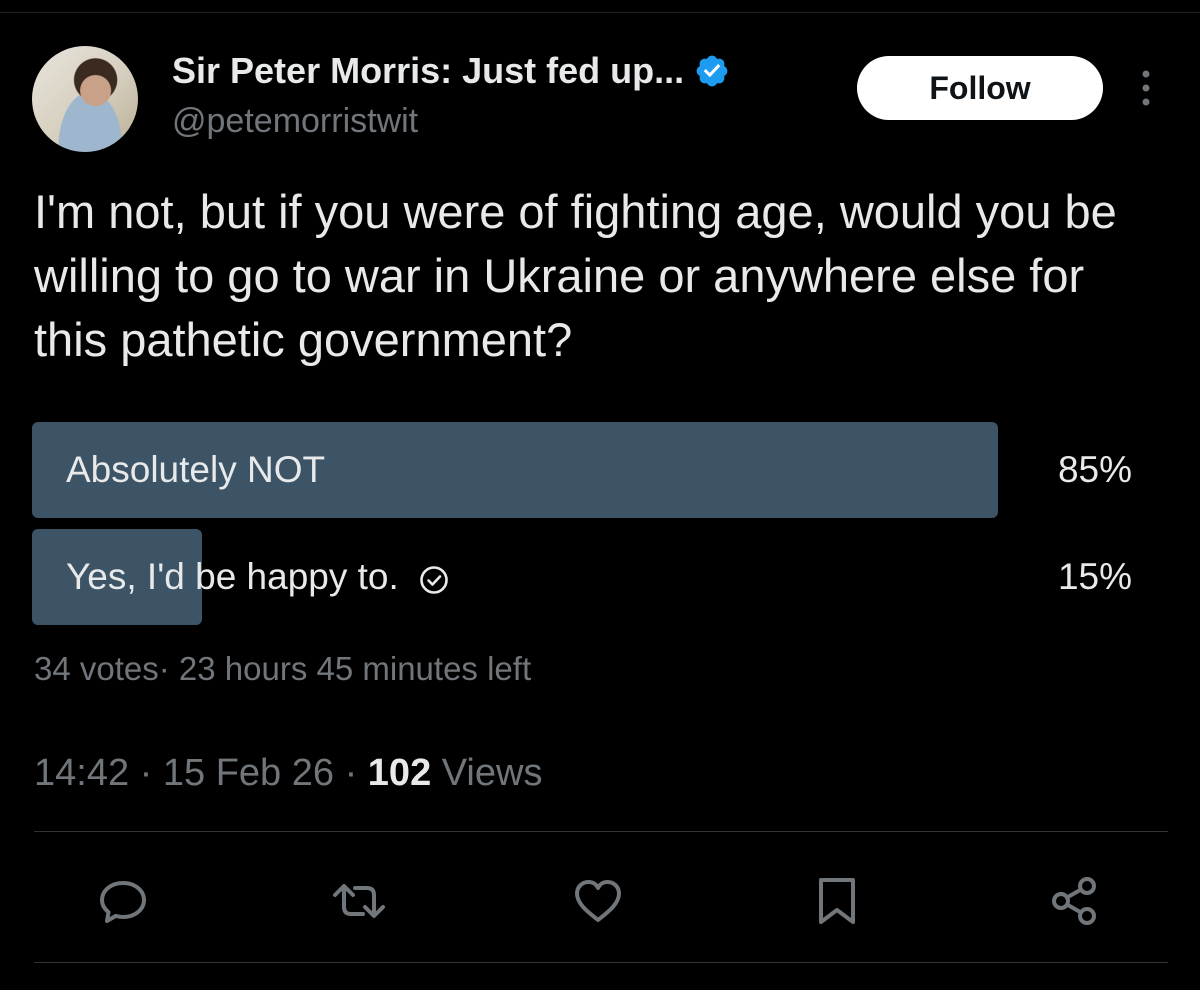  I want to click on avatar, so click(85, 99).